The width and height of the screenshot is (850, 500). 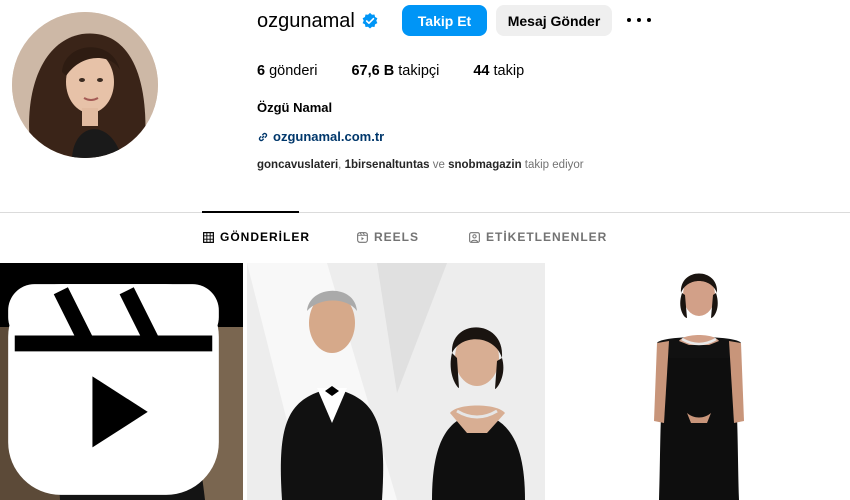 I want to click on following-count: 44, so click(x=481, y=71).